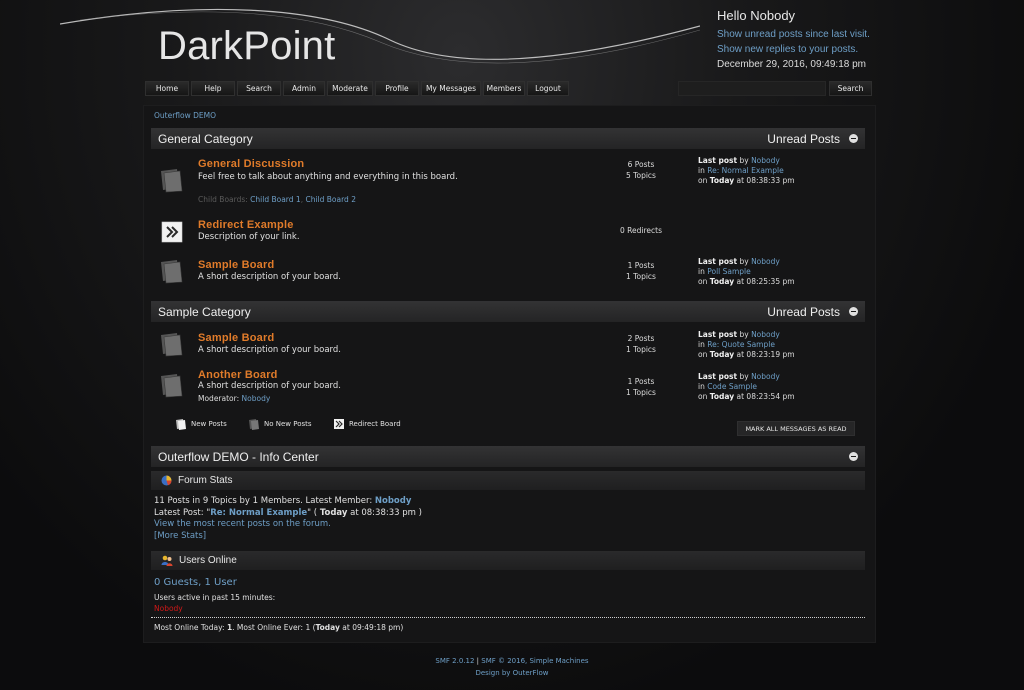 The height and width of the screenshot is (690, 1024). I want to click on forum-stats-title: Forum Stats, so click(205, 480).